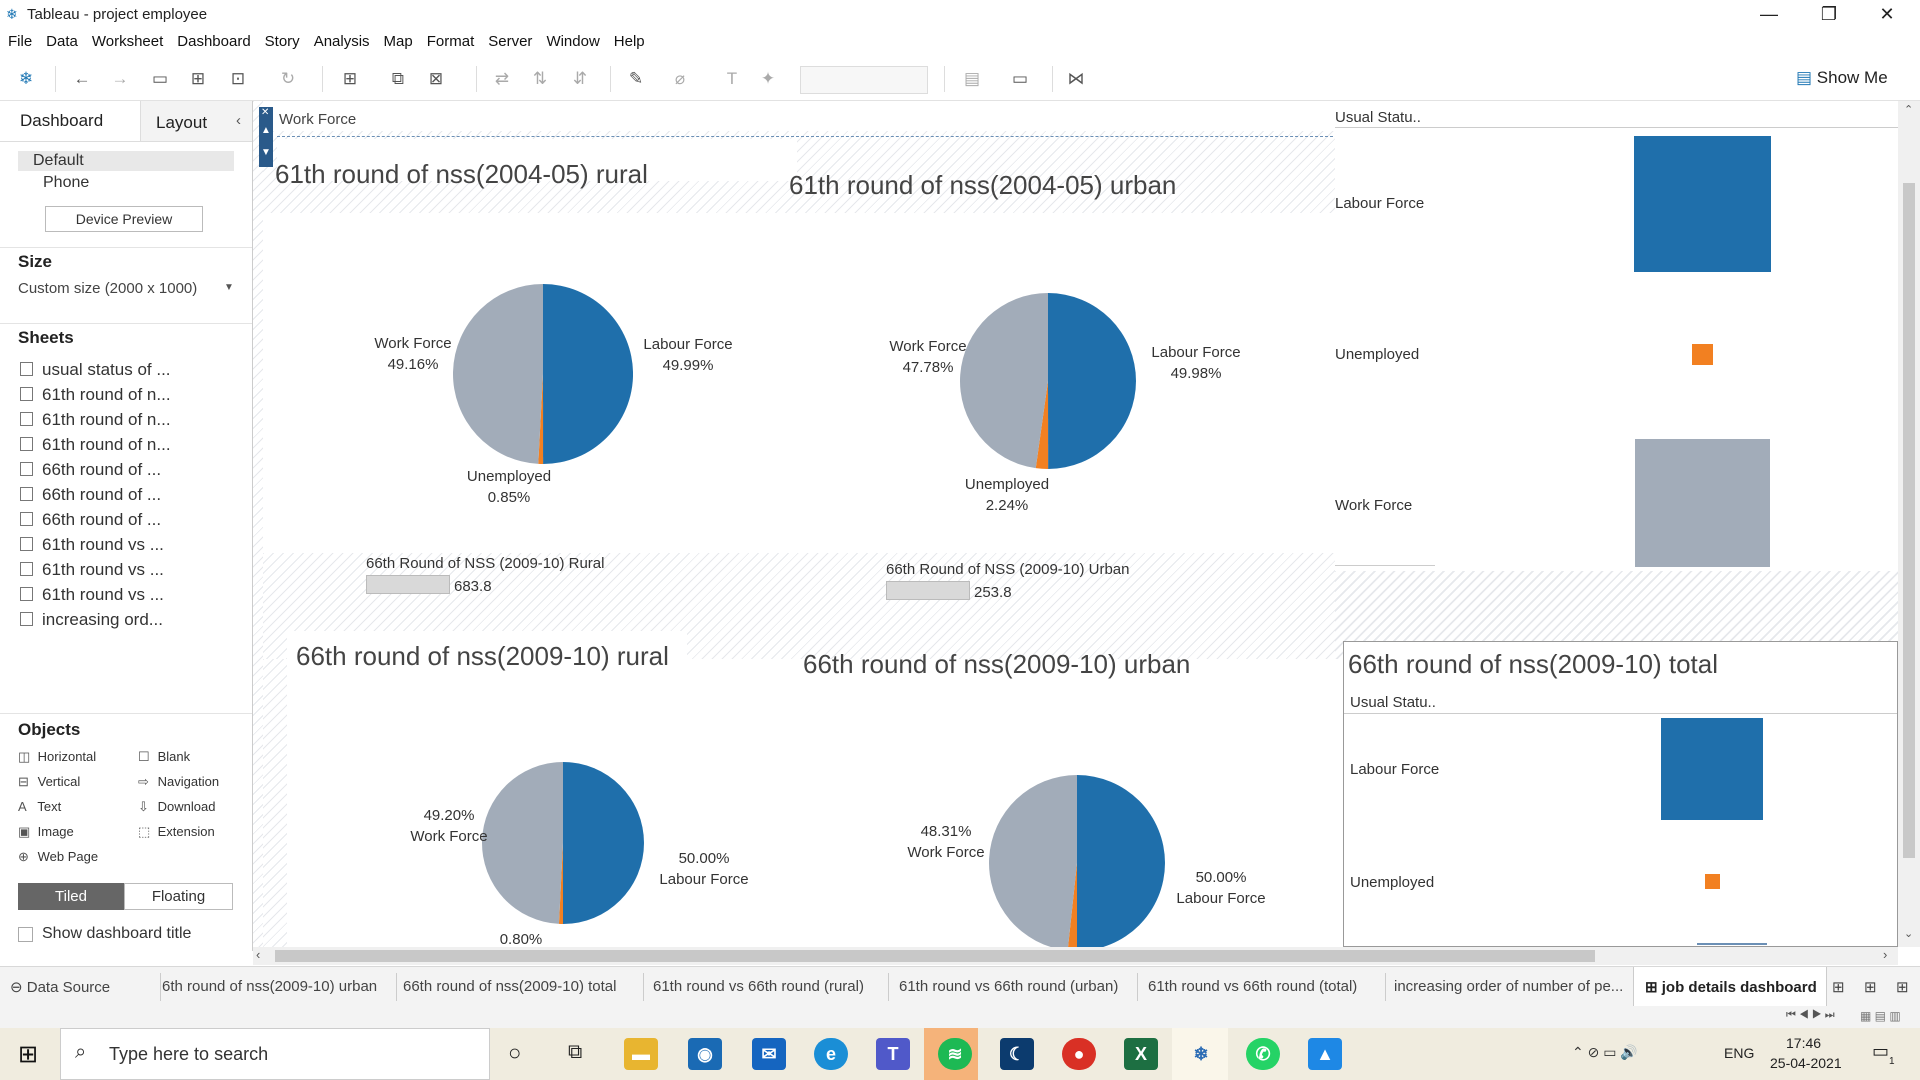 The width and height of the screenshot is (1920, 1080). Describe the element at coordinates (39, 806) in the screenshot. I see `object-text: A Text` at that location.